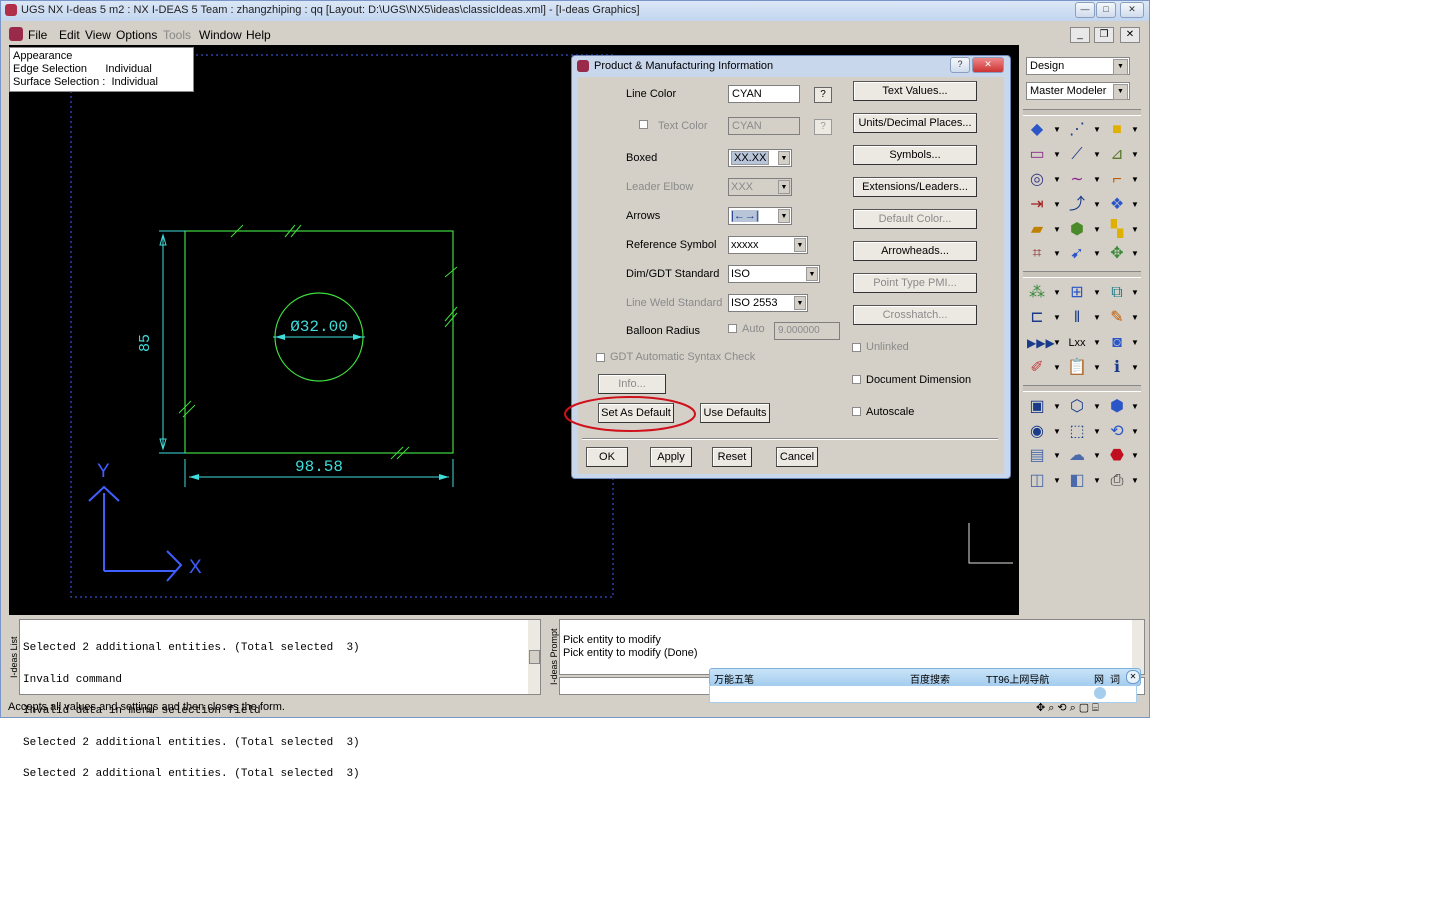 Image resolution: width=1440 pixels, height=900 pixels. Describe the element at coordinates (1077, 407) in the screenshot. I see `wireframe-icon: ⬡` at that location.